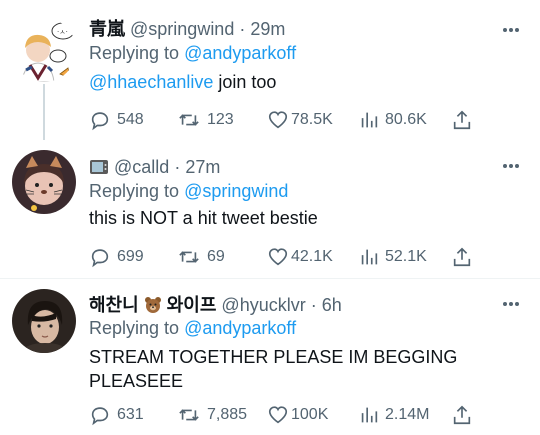 The image size is (540, 435). I want to click on tweet-header: 해찬니 와이프 @hyucklvr · 6h, so click(215, 306).